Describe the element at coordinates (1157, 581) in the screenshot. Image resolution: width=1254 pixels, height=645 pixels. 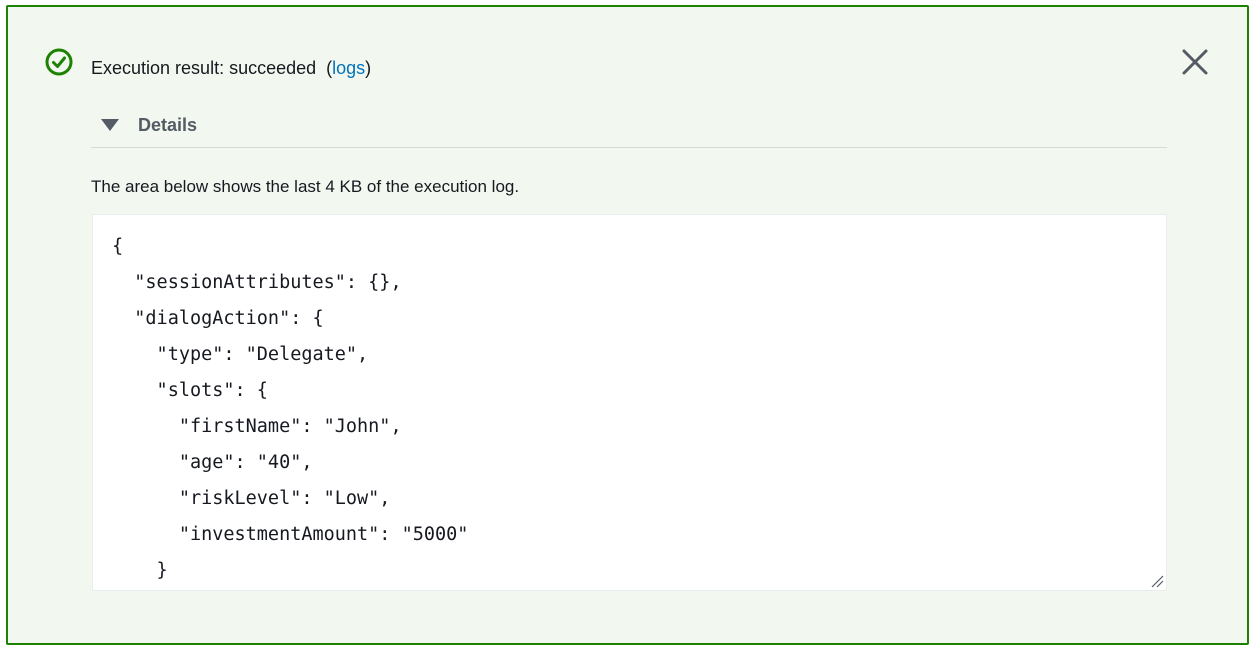
I see `resize-grip-icon` at that location.